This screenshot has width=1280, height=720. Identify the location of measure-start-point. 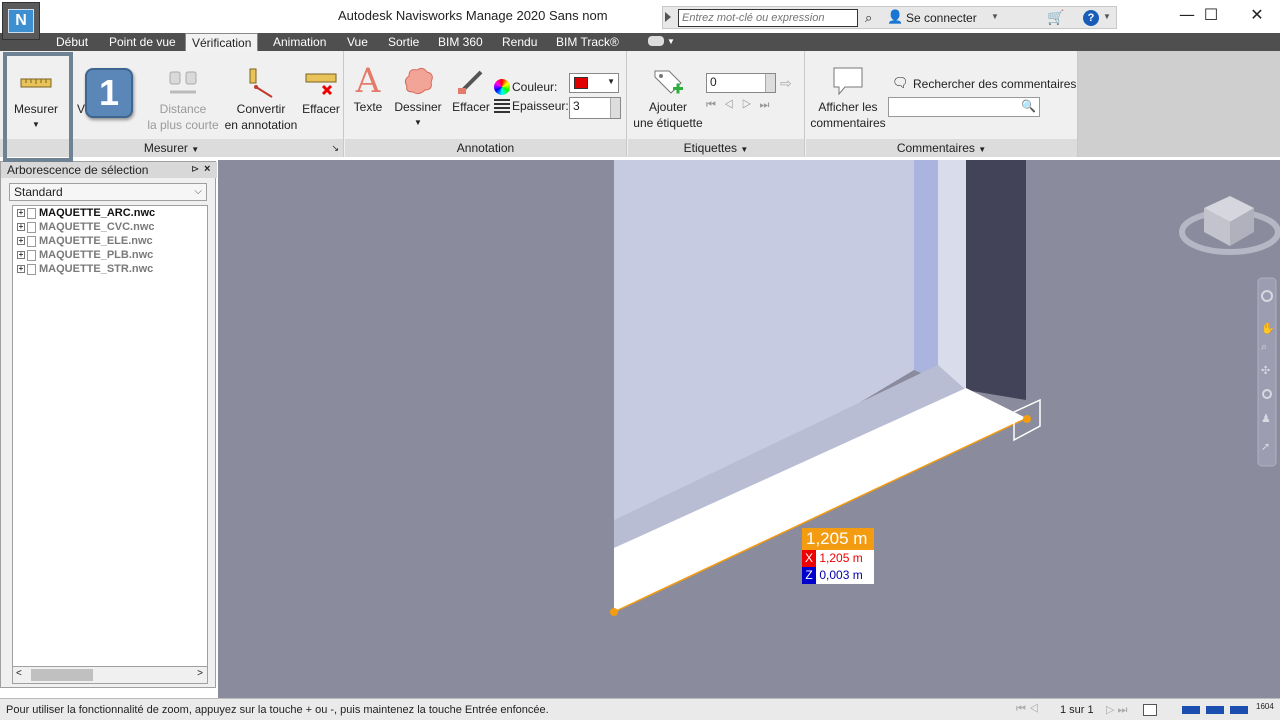
(614, 612).